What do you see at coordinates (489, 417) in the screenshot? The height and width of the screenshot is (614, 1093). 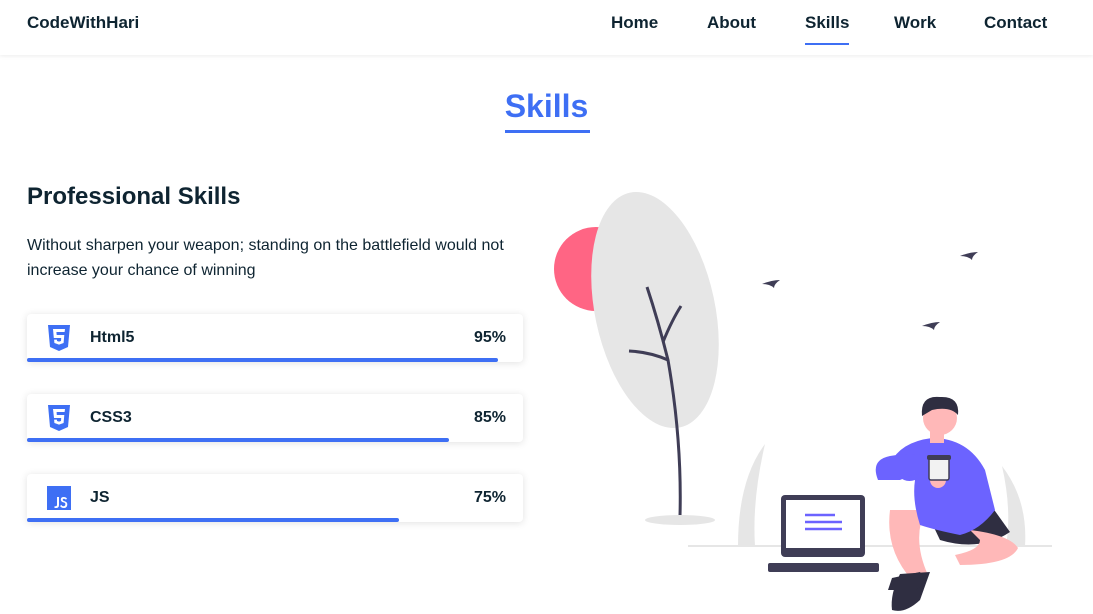 I see `skill-percent: 85%` at bounding box center [489, 417].